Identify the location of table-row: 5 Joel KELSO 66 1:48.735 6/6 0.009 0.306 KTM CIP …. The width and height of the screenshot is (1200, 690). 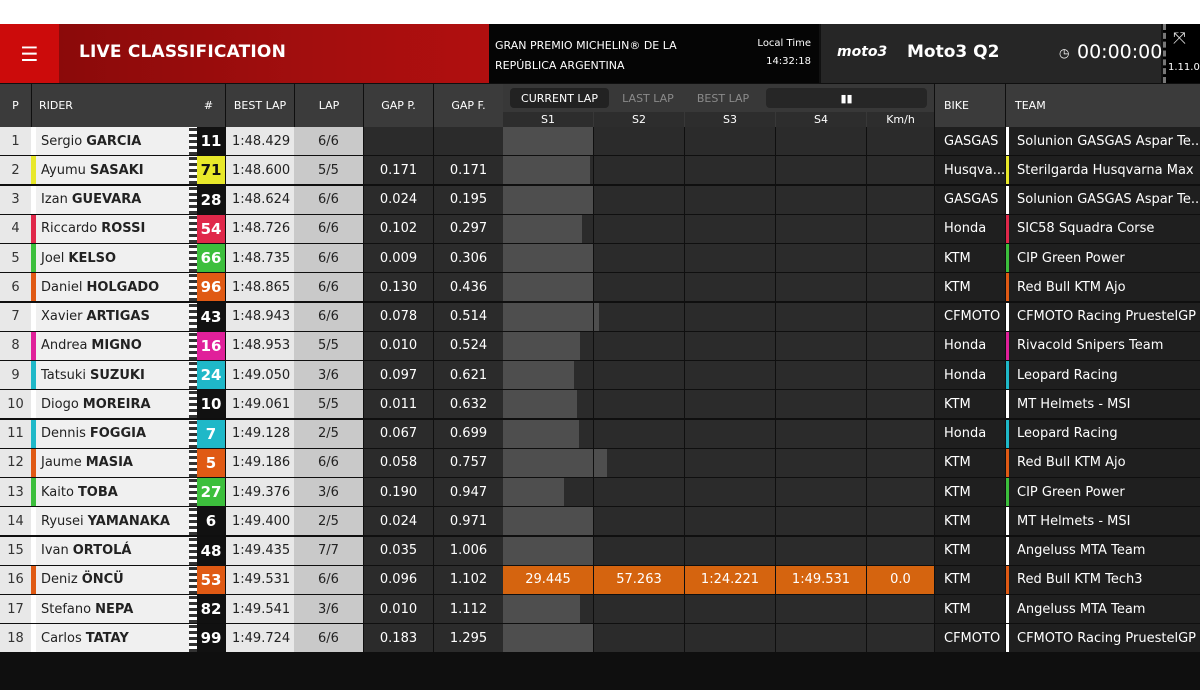
(600, 258).